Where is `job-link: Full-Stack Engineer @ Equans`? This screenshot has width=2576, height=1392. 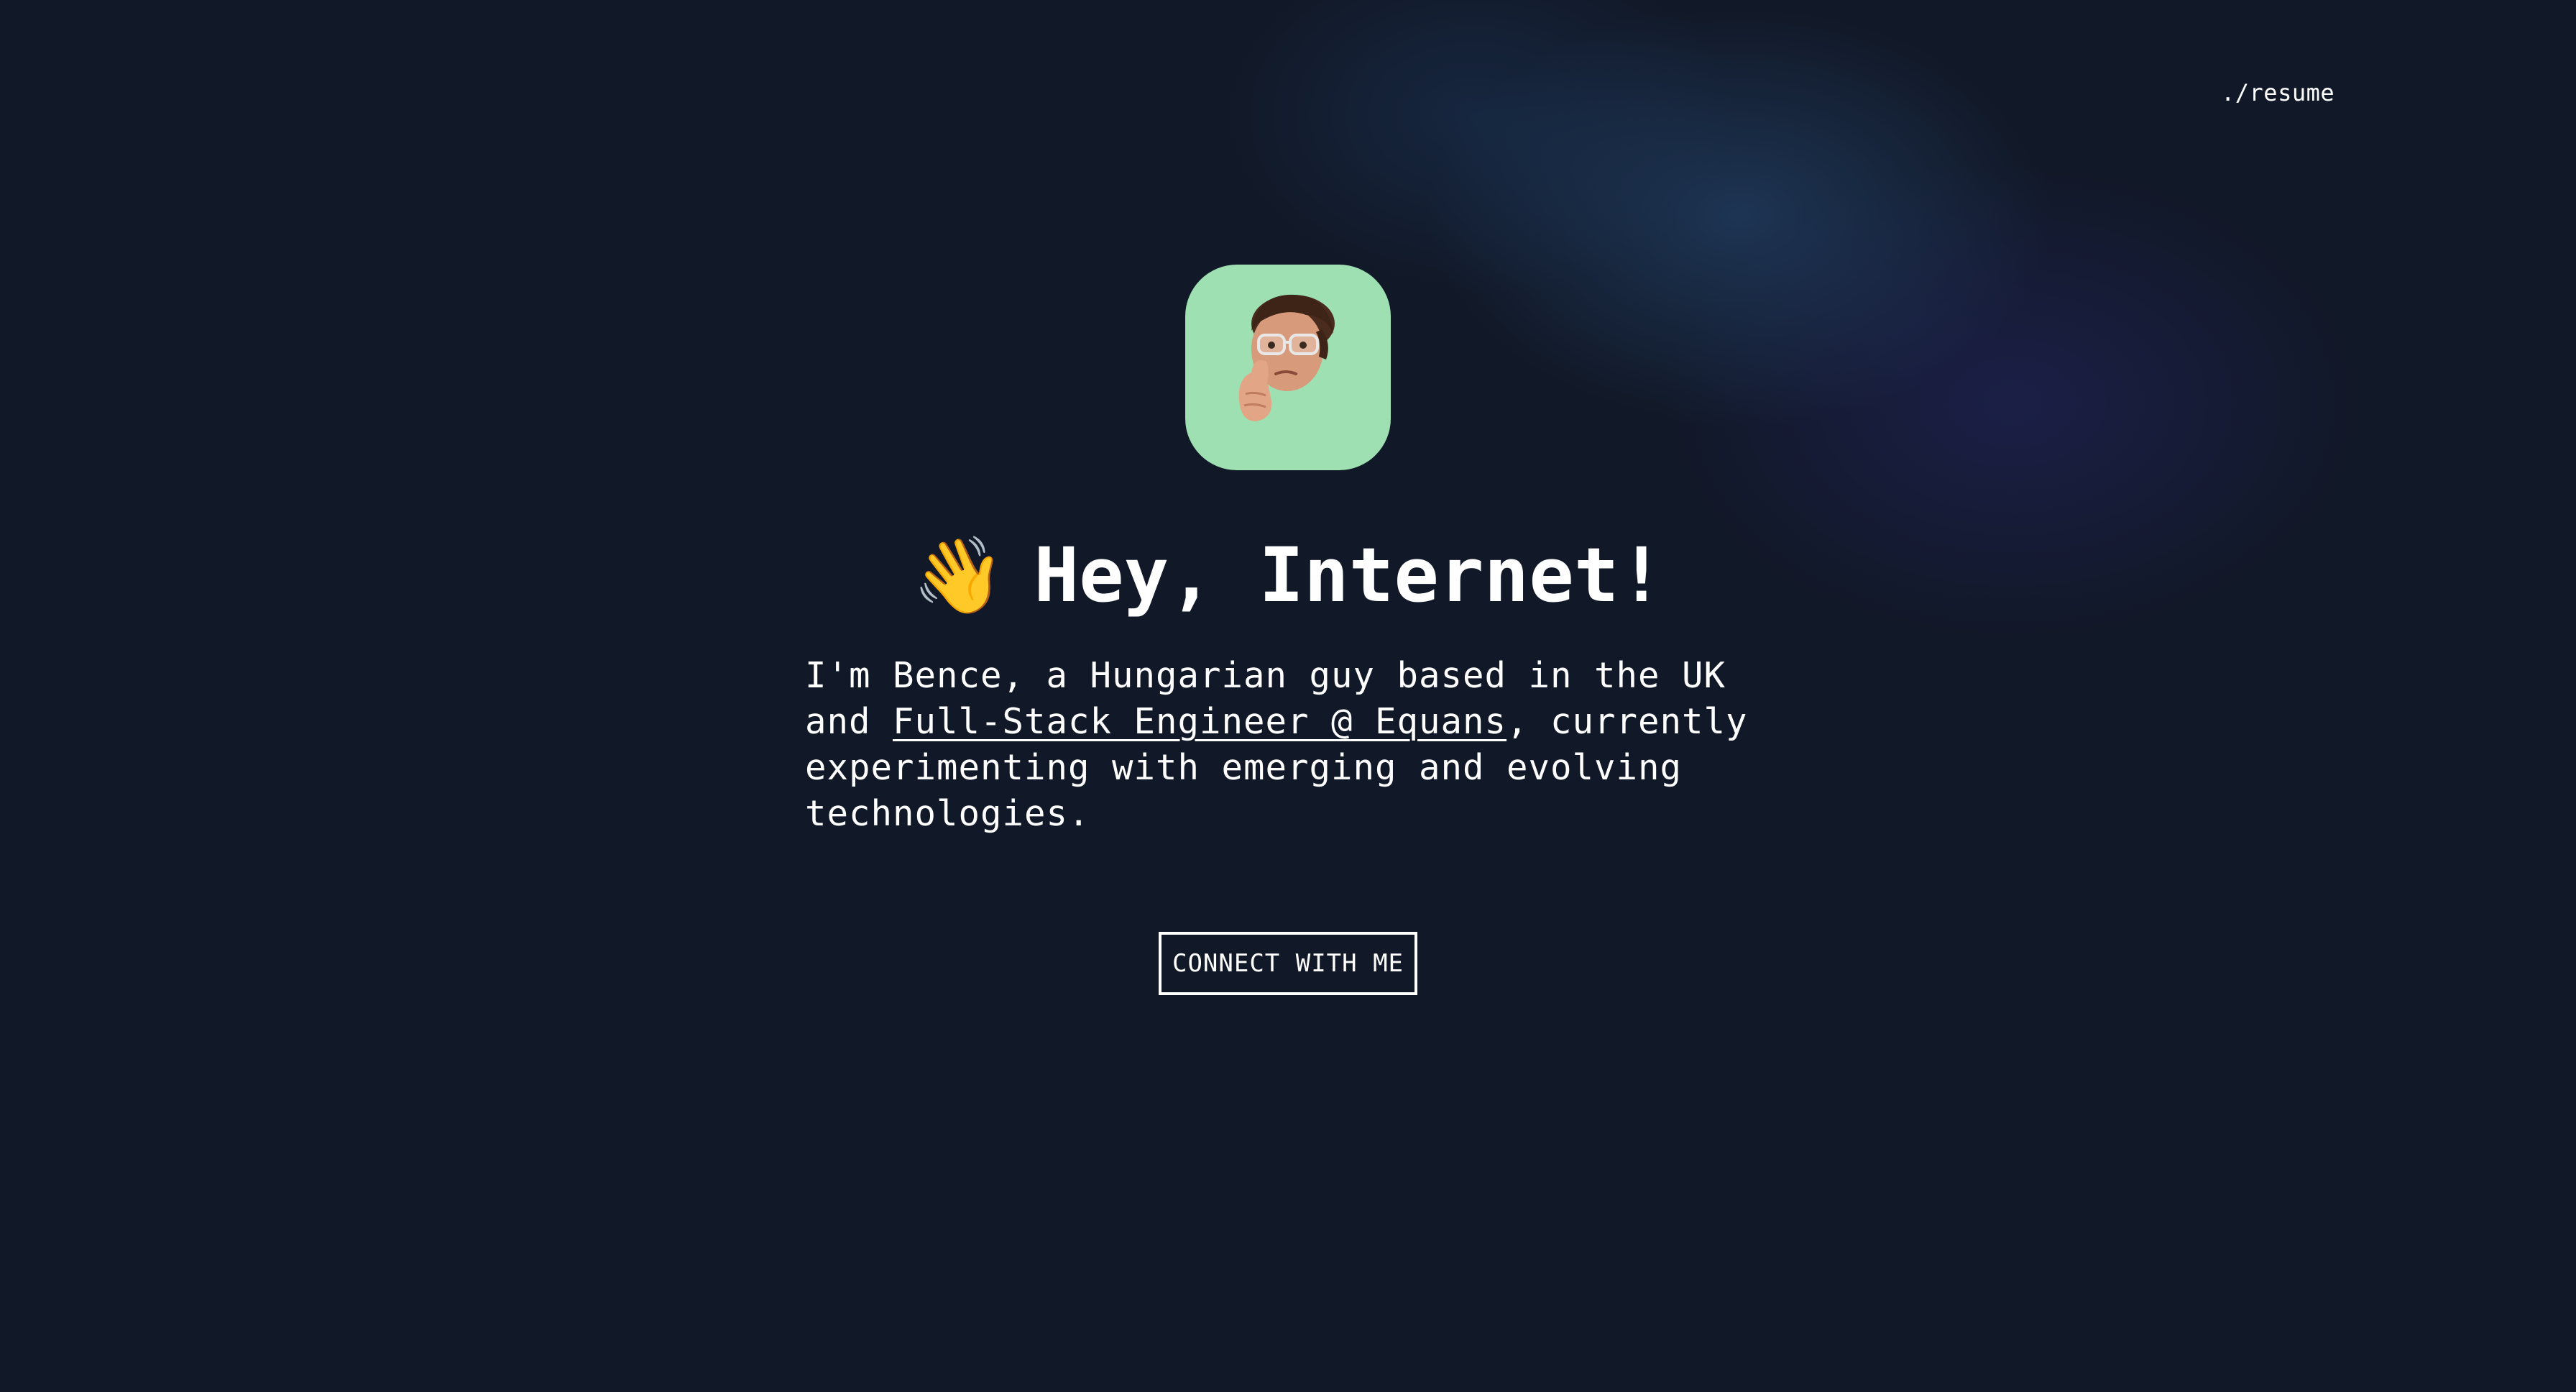
job-link: Full-Stack Engineer @ Equans is located at coordinates (1199, 721).